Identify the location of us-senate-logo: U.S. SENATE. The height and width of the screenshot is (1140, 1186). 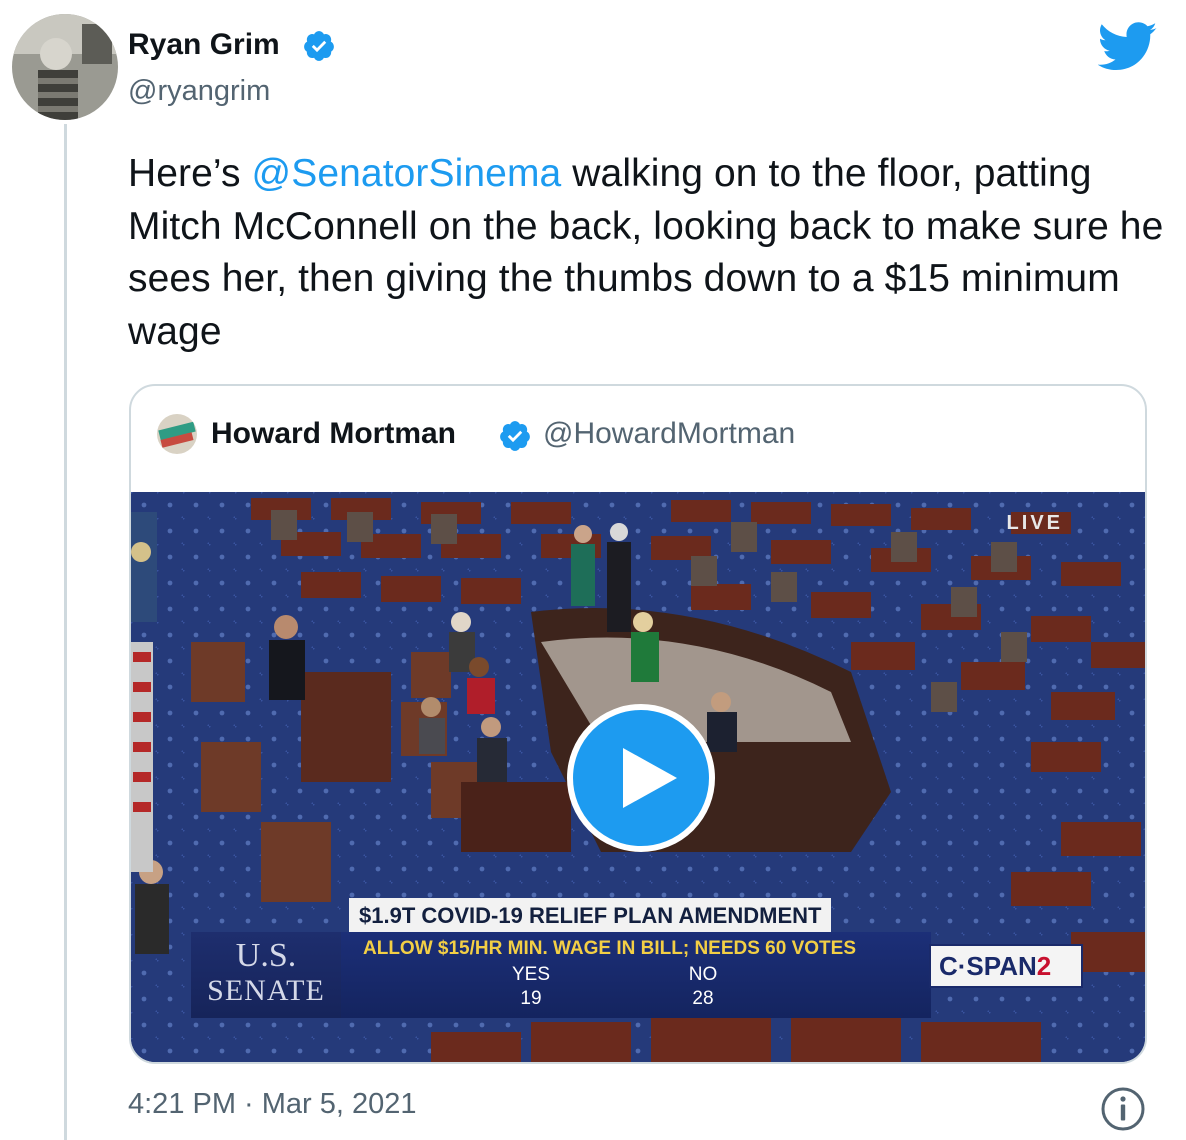
(266, 975).